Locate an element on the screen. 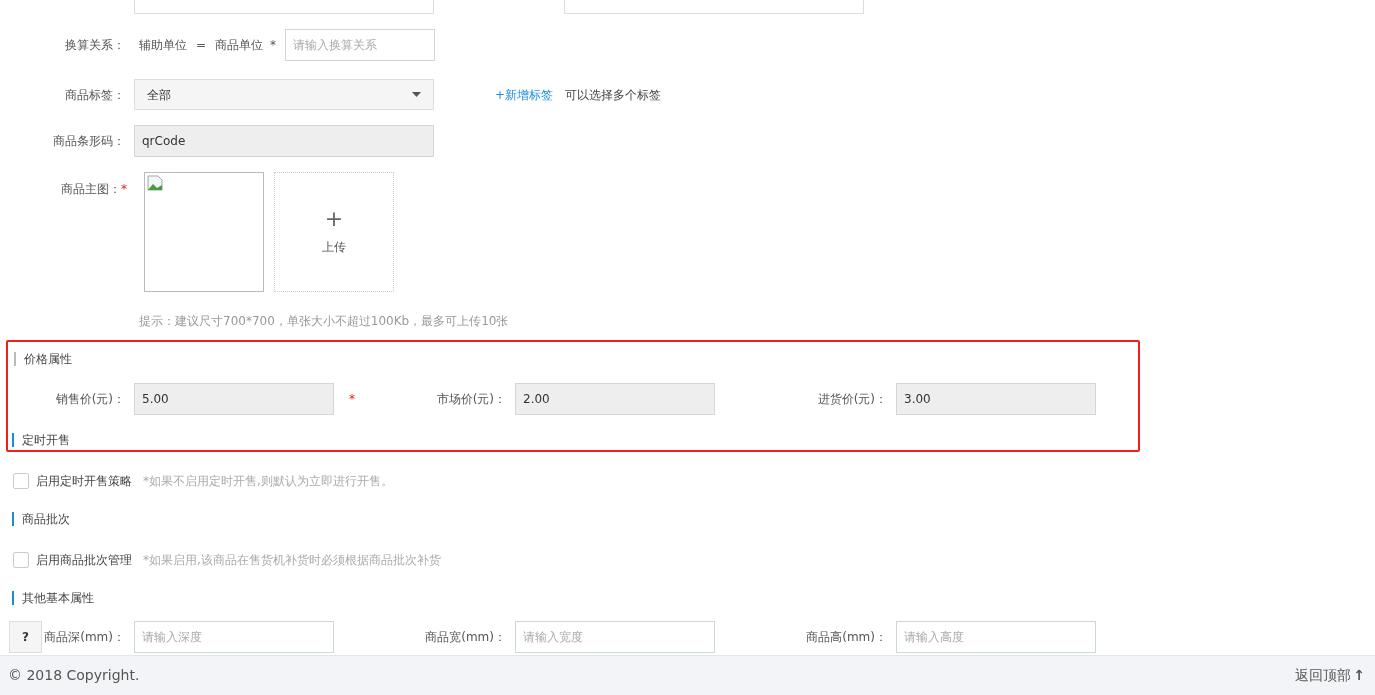 Image resolution: width=1375 pixels, height=695 pixels. section-title: 其他基本属性 is located at coordinates (53, 598).